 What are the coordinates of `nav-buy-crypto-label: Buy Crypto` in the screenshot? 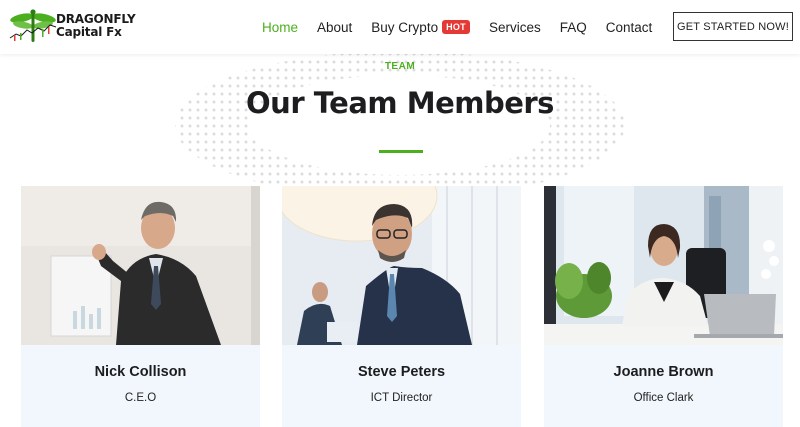 It's located at (405, 27).